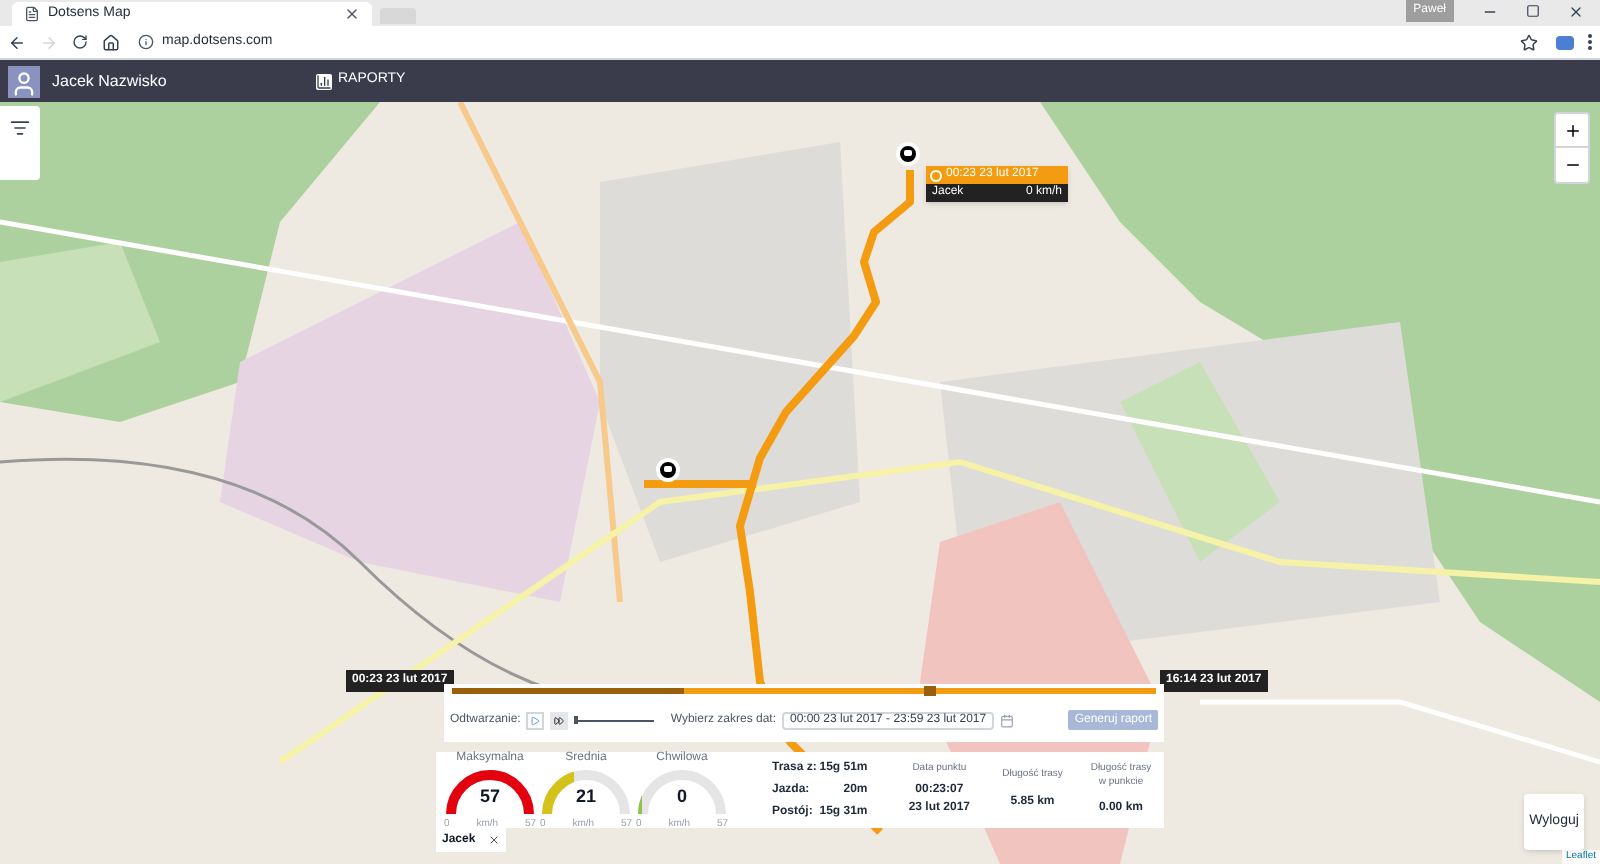 This screenshot has width=1600, height=864. I want to click on close-window-icon, so click(1576, 11).